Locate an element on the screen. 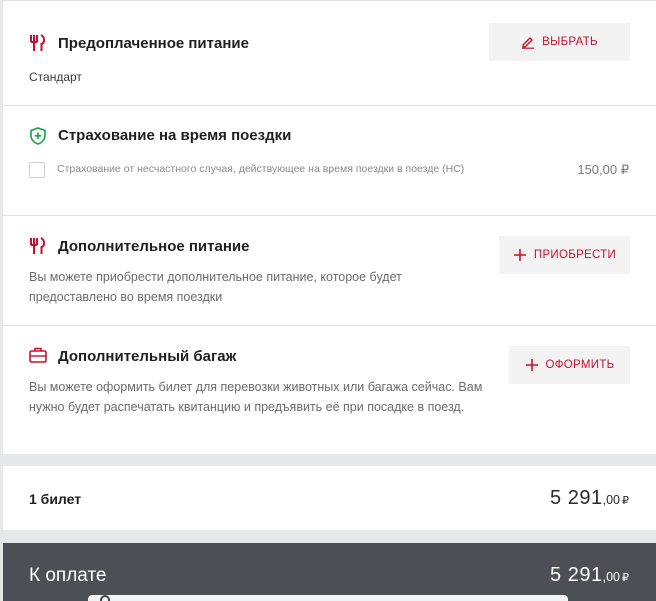 This screenshot has width=656, height=601. payment-label: К оплате is located at coordinates (68, 575).